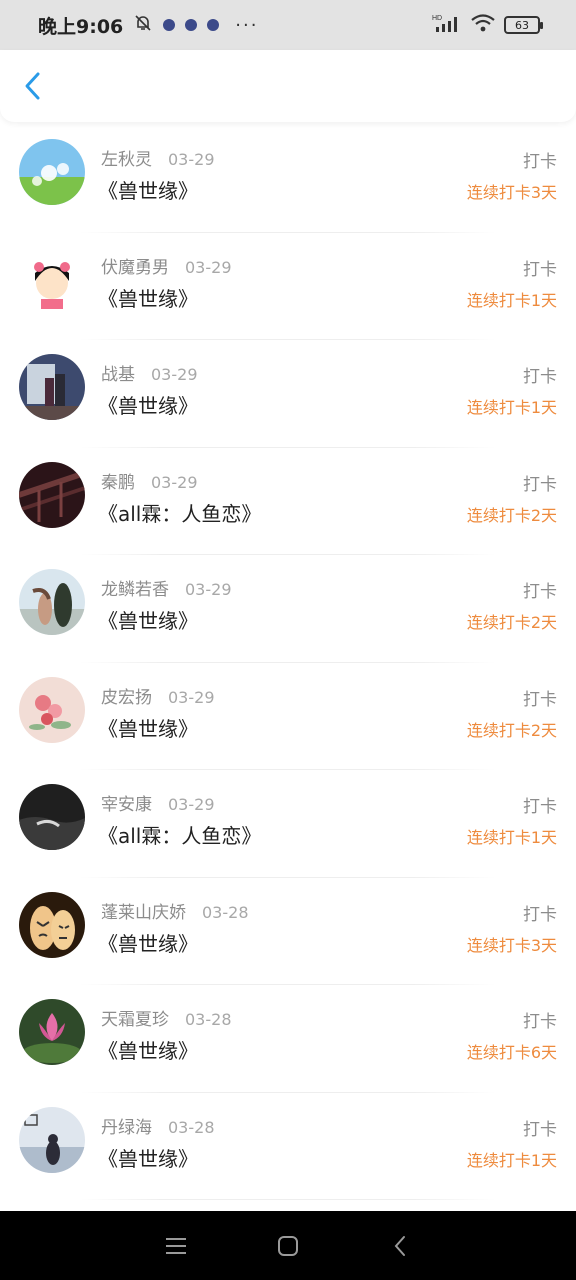 Image resolution: width=576 pixels, height=1280 pixels. Describe the element at coordinates (400, 1246) in the screenshot. I see `back-icon` at that location.